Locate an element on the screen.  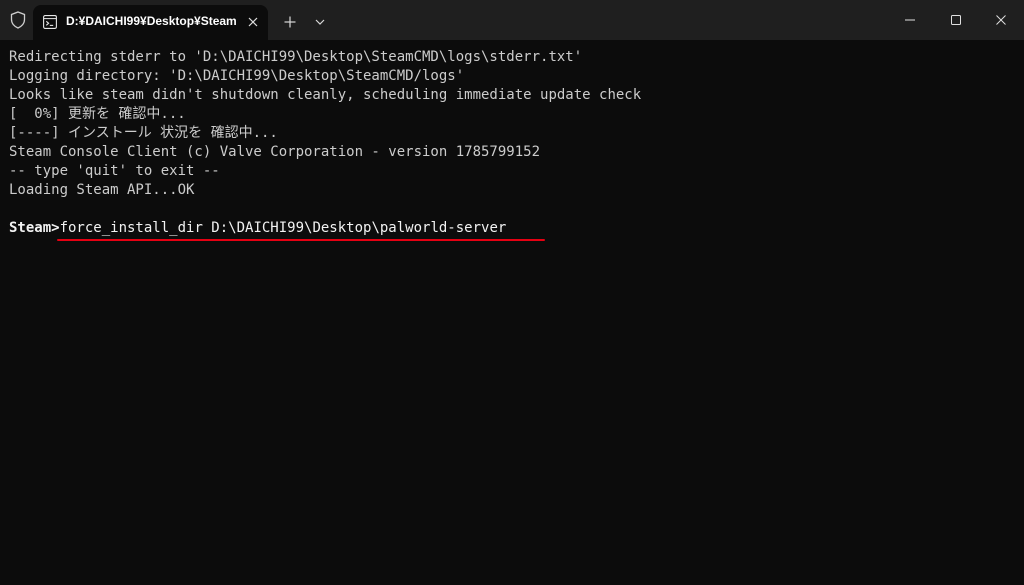
maximize-button is located at coordinates (956, 20).